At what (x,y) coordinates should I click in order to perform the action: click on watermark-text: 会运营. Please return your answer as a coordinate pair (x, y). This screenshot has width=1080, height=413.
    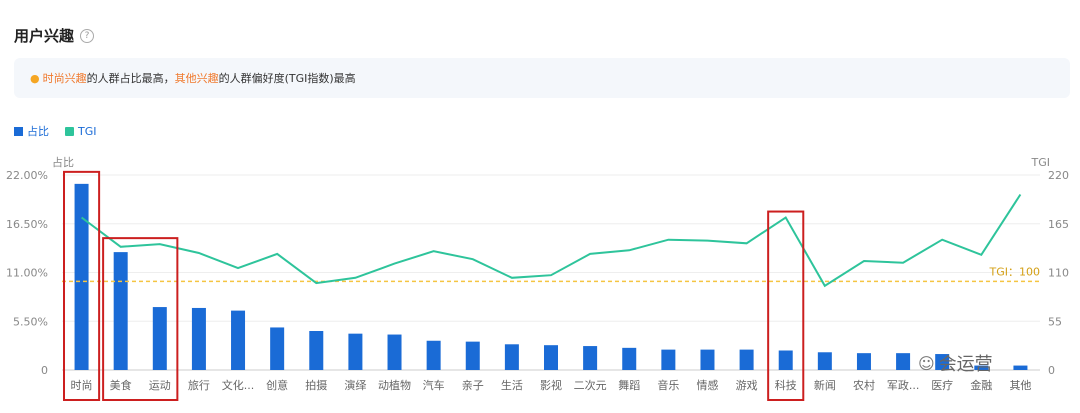
    Looking at the image, I should click on (965, 364).